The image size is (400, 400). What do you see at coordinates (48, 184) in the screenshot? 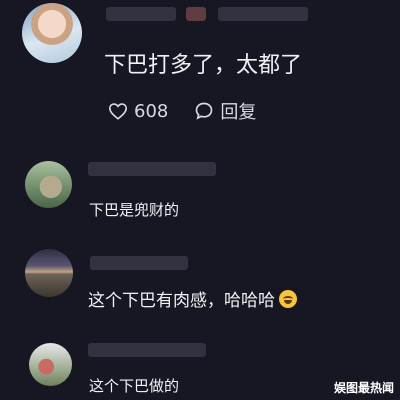
I see `comment-2-avatar` at bounding box center [48, 184].